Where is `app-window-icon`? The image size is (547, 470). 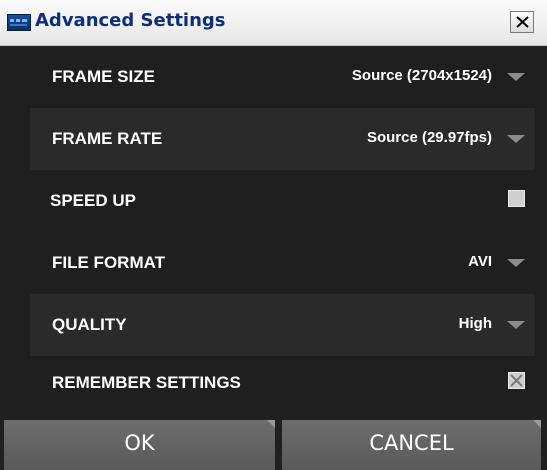
app-window-icon is located at coordinates (19, 22).